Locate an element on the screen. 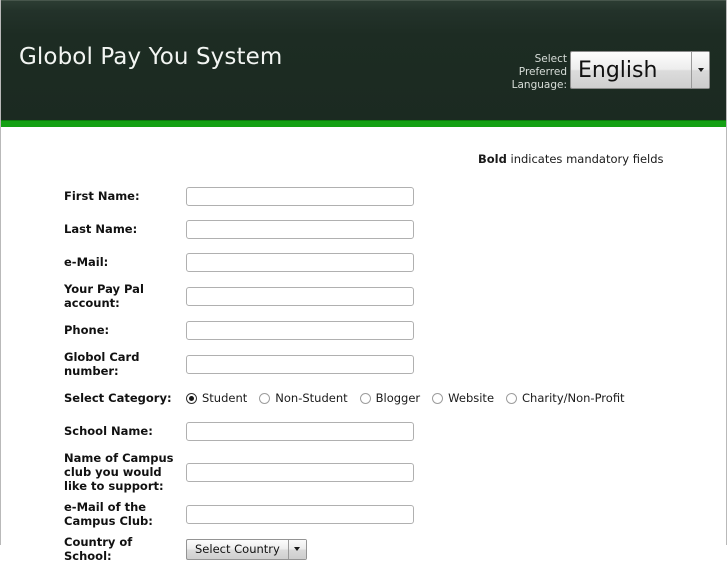 Image resolution: width=727 pixels, height=570 pixels. mandatory-fields-note: Bold indicates mandatory fields is located at coordinates (571, 159).